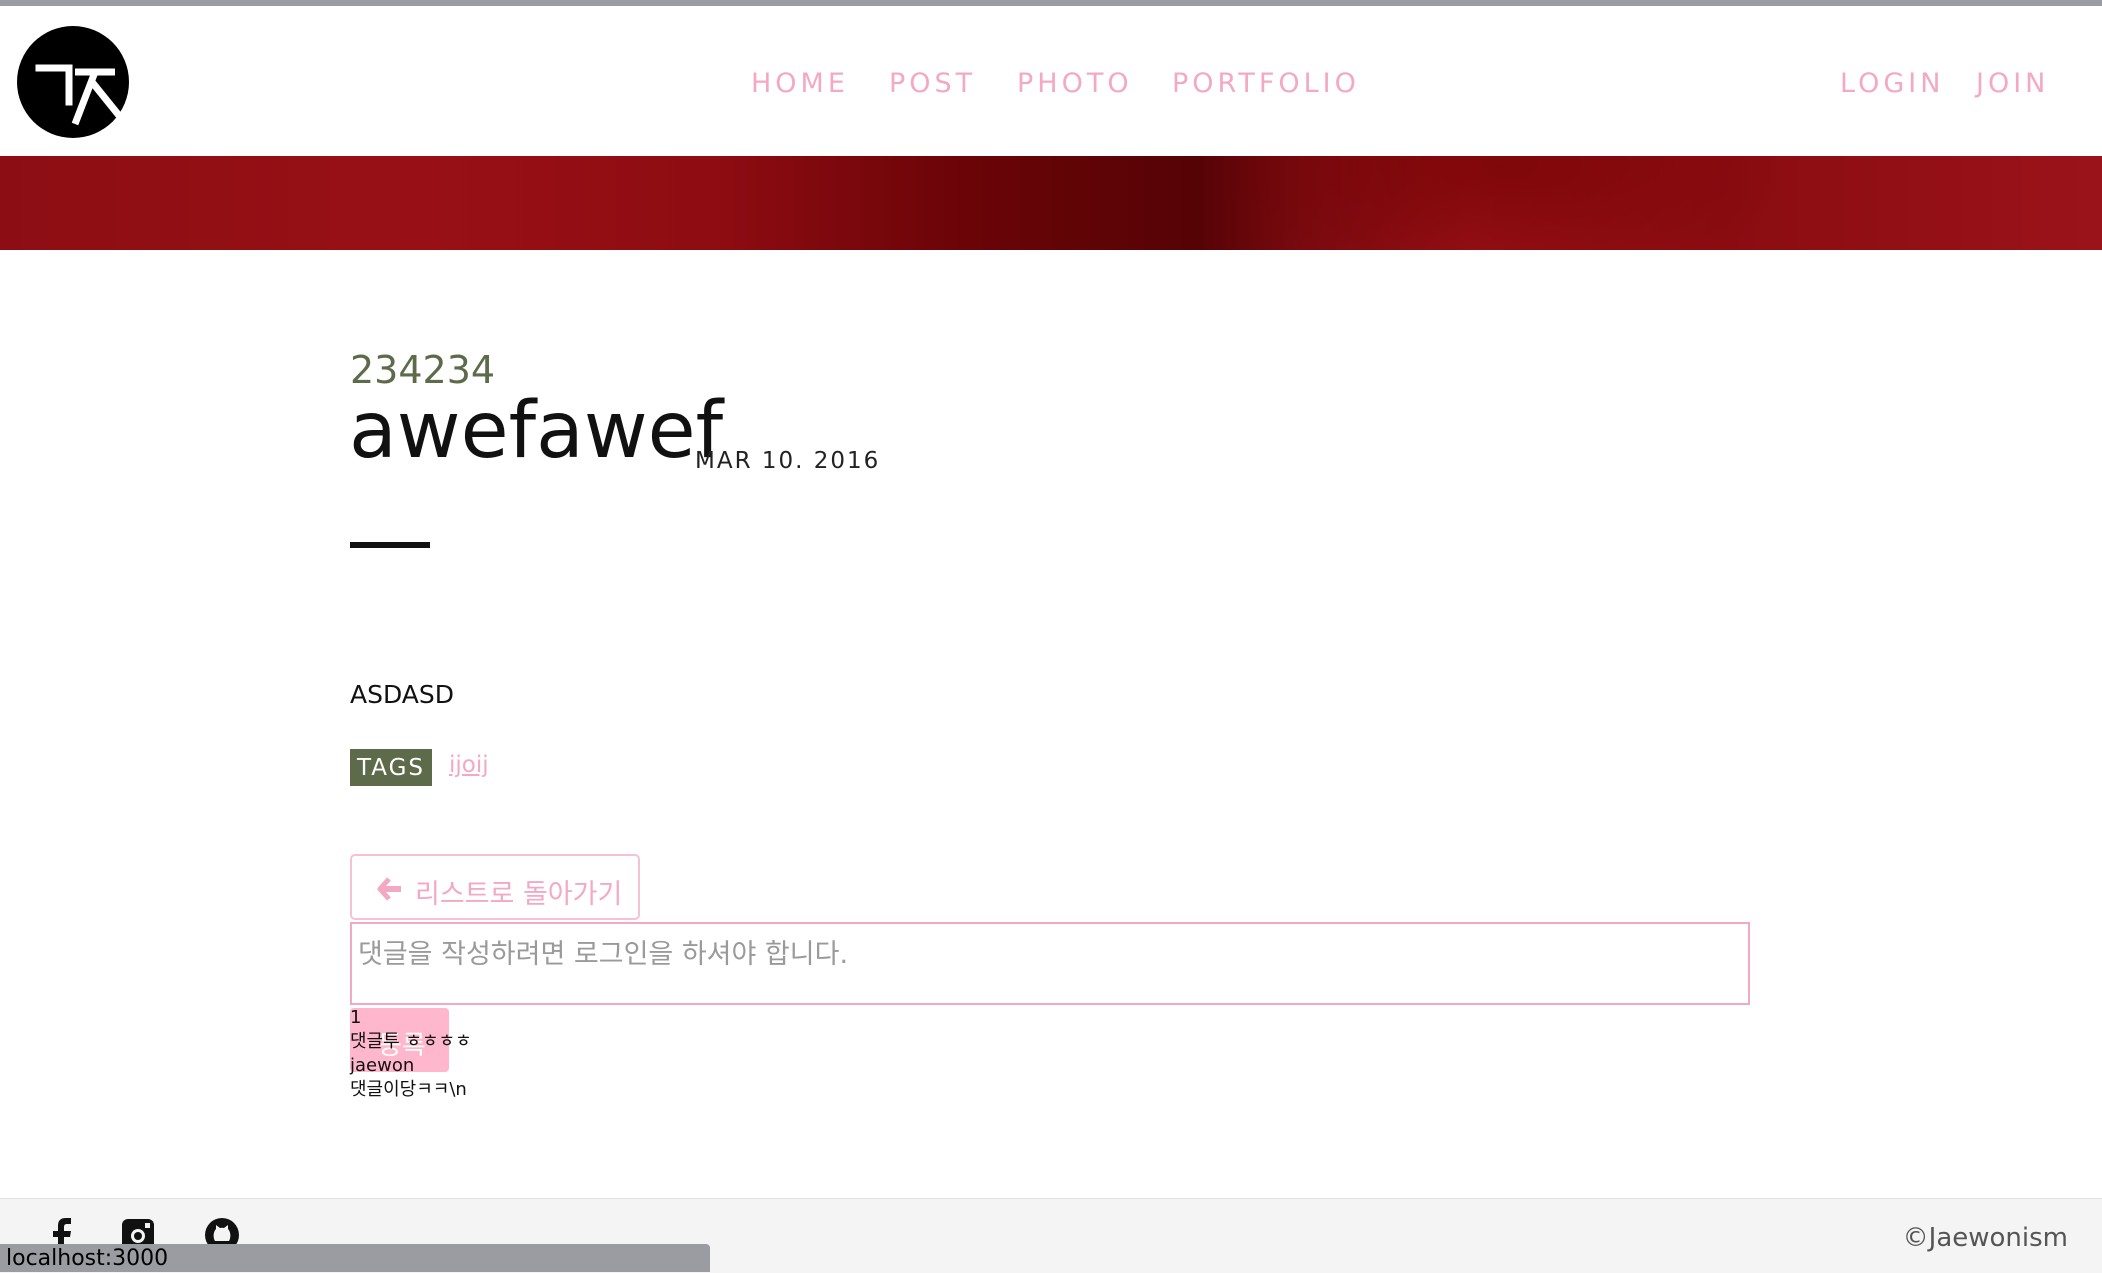  Describe the element at coordinates (1051, 203) in the screenshot. I see `header-banner-image` at that location.